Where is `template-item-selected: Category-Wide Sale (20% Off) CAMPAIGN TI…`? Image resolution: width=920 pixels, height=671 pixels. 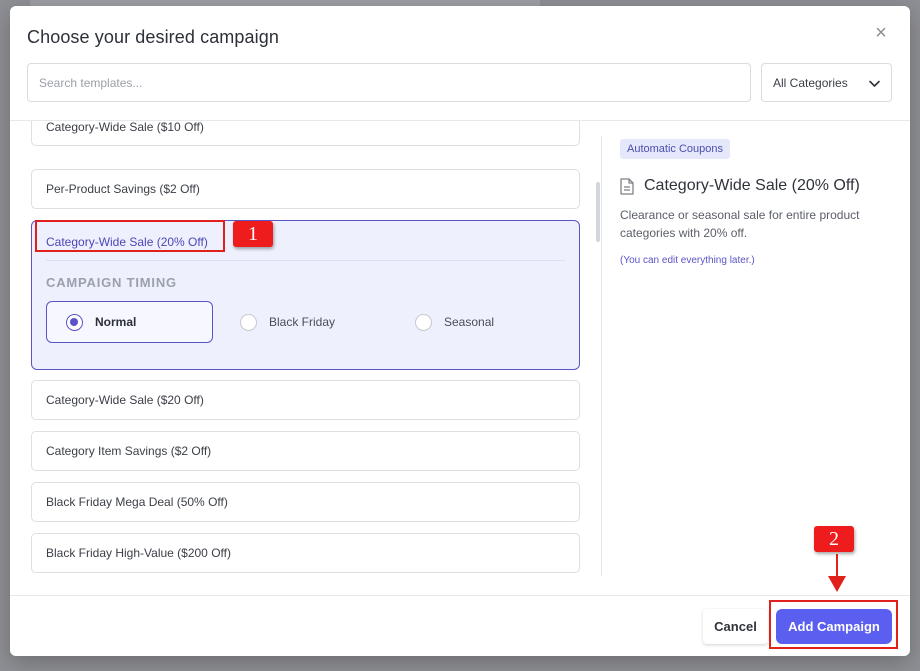 template-item-selected: Category-Wide Sale (20% Off) CAMPAIGN TI… is located at coordinates (305, 295).